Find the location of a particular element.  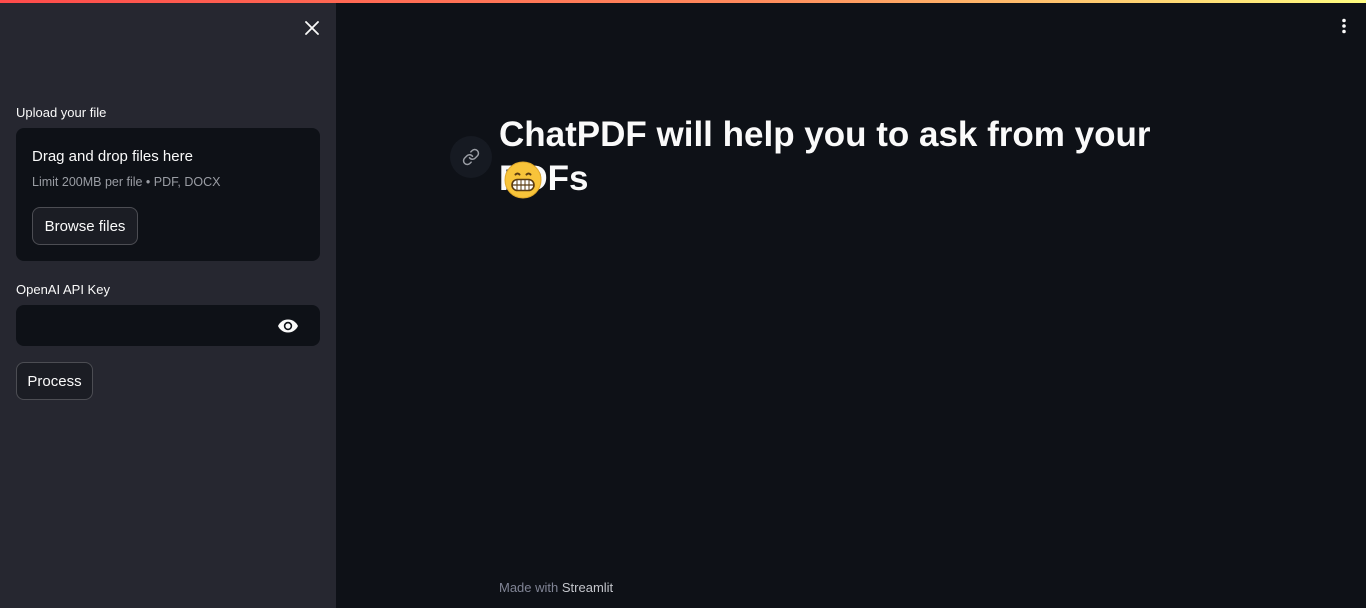

close-icon is located at coordinates (312, 28).